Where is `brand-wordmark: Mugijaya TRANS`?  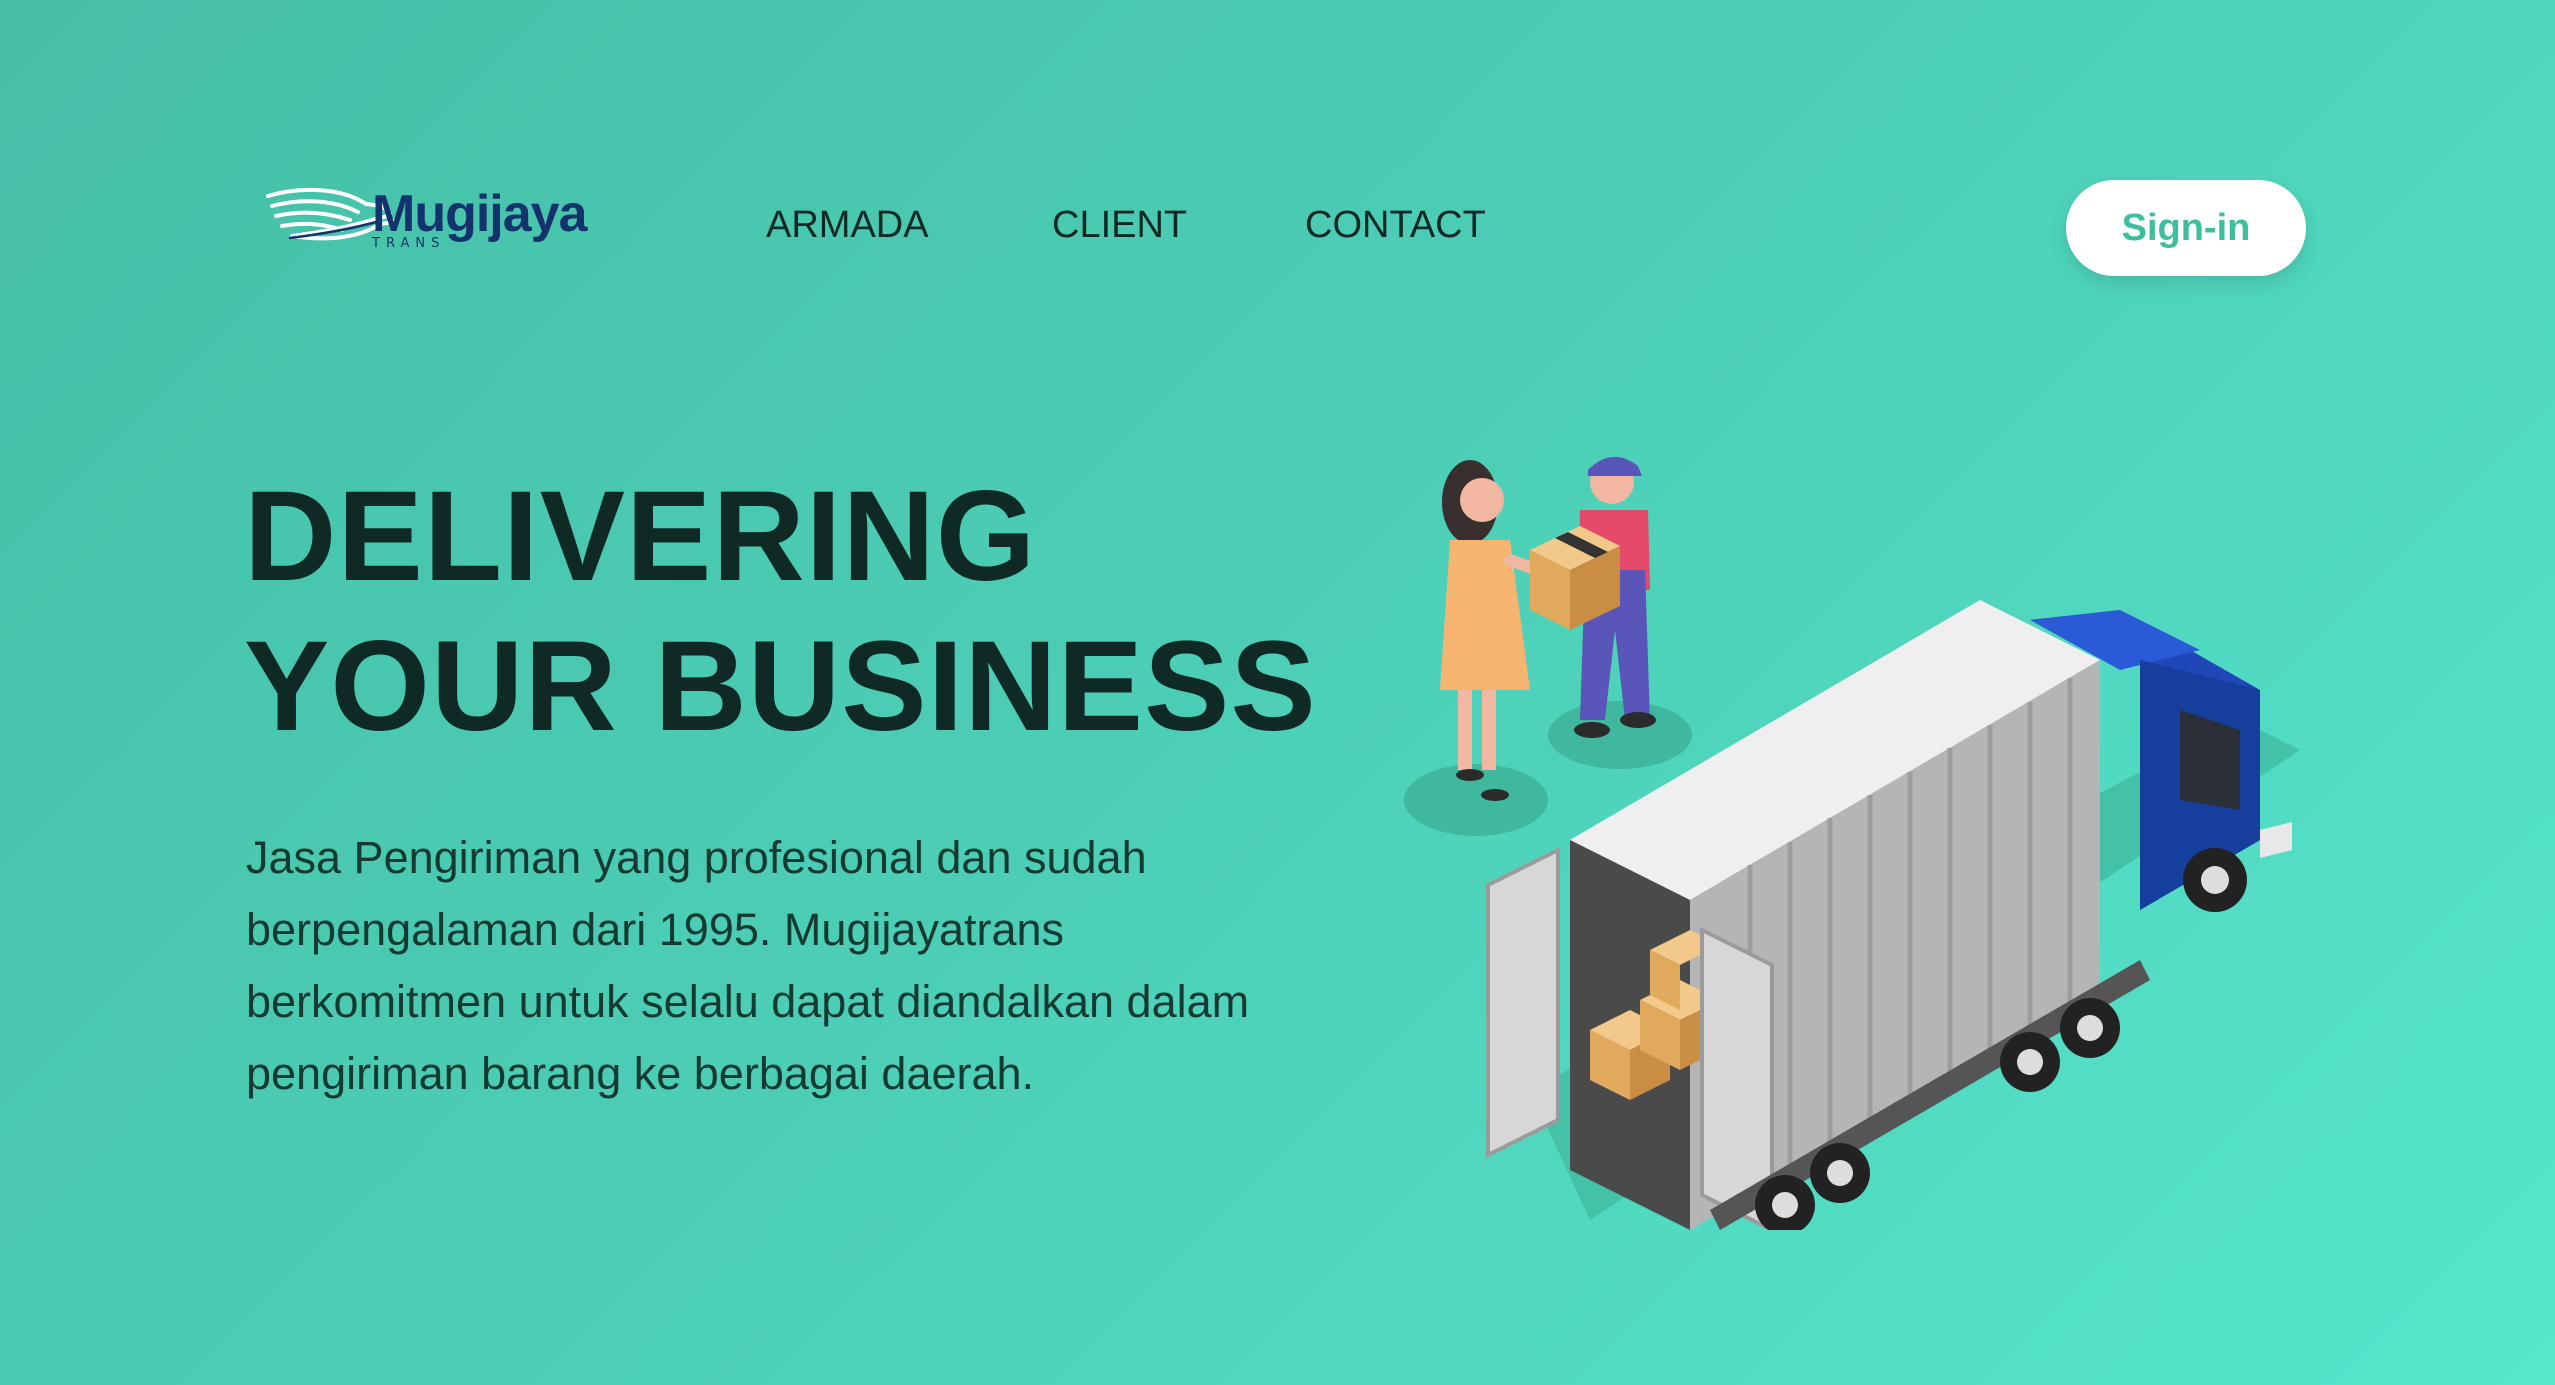 brand-wordmark: Mugijaya TRANS is located at coordinates (492, 216).